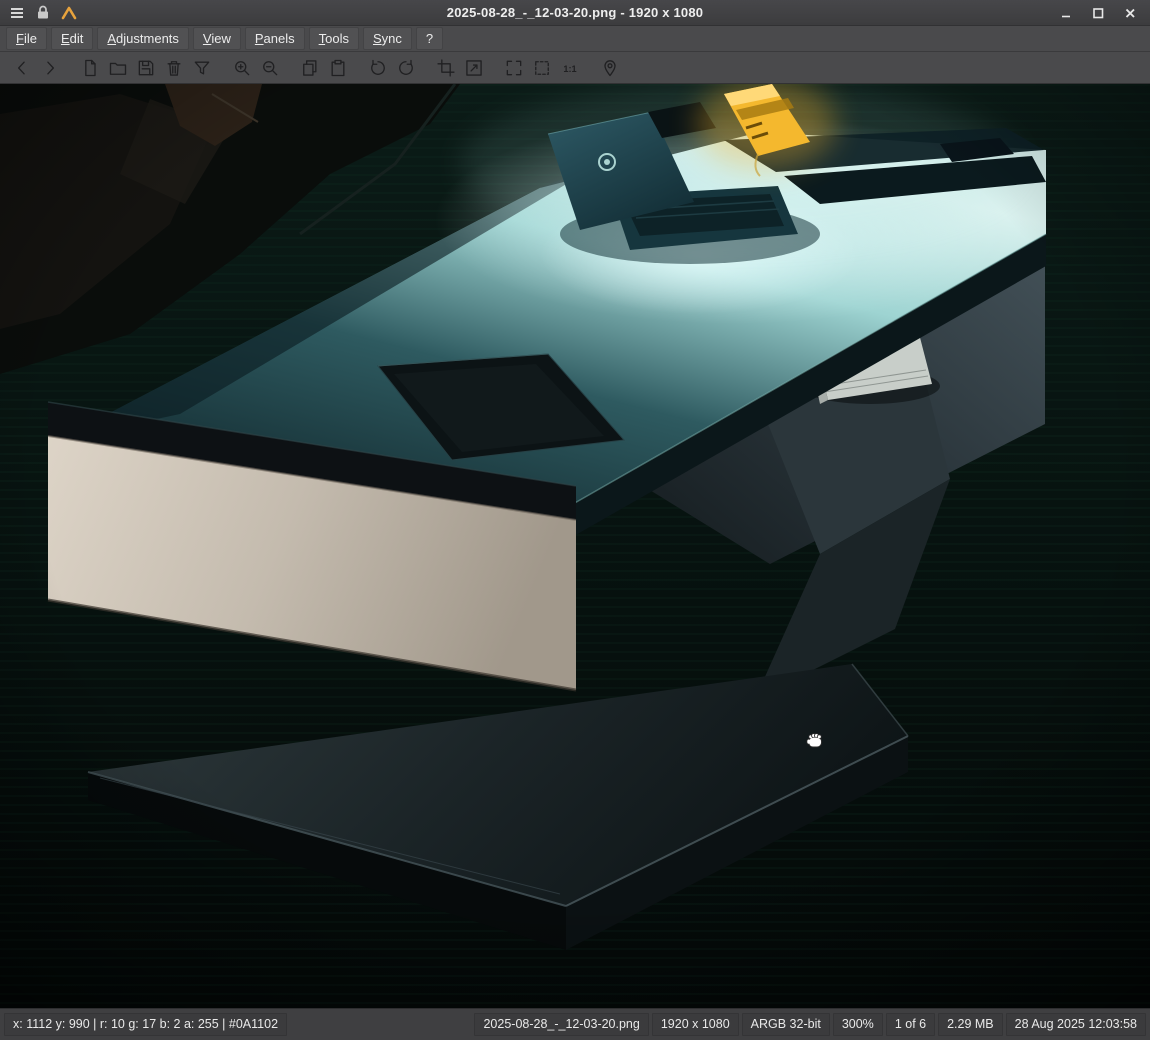 Image resolution: width=1150 pixels, height=1040 pixels. I want to click on frameless-button, so click(542, 68).